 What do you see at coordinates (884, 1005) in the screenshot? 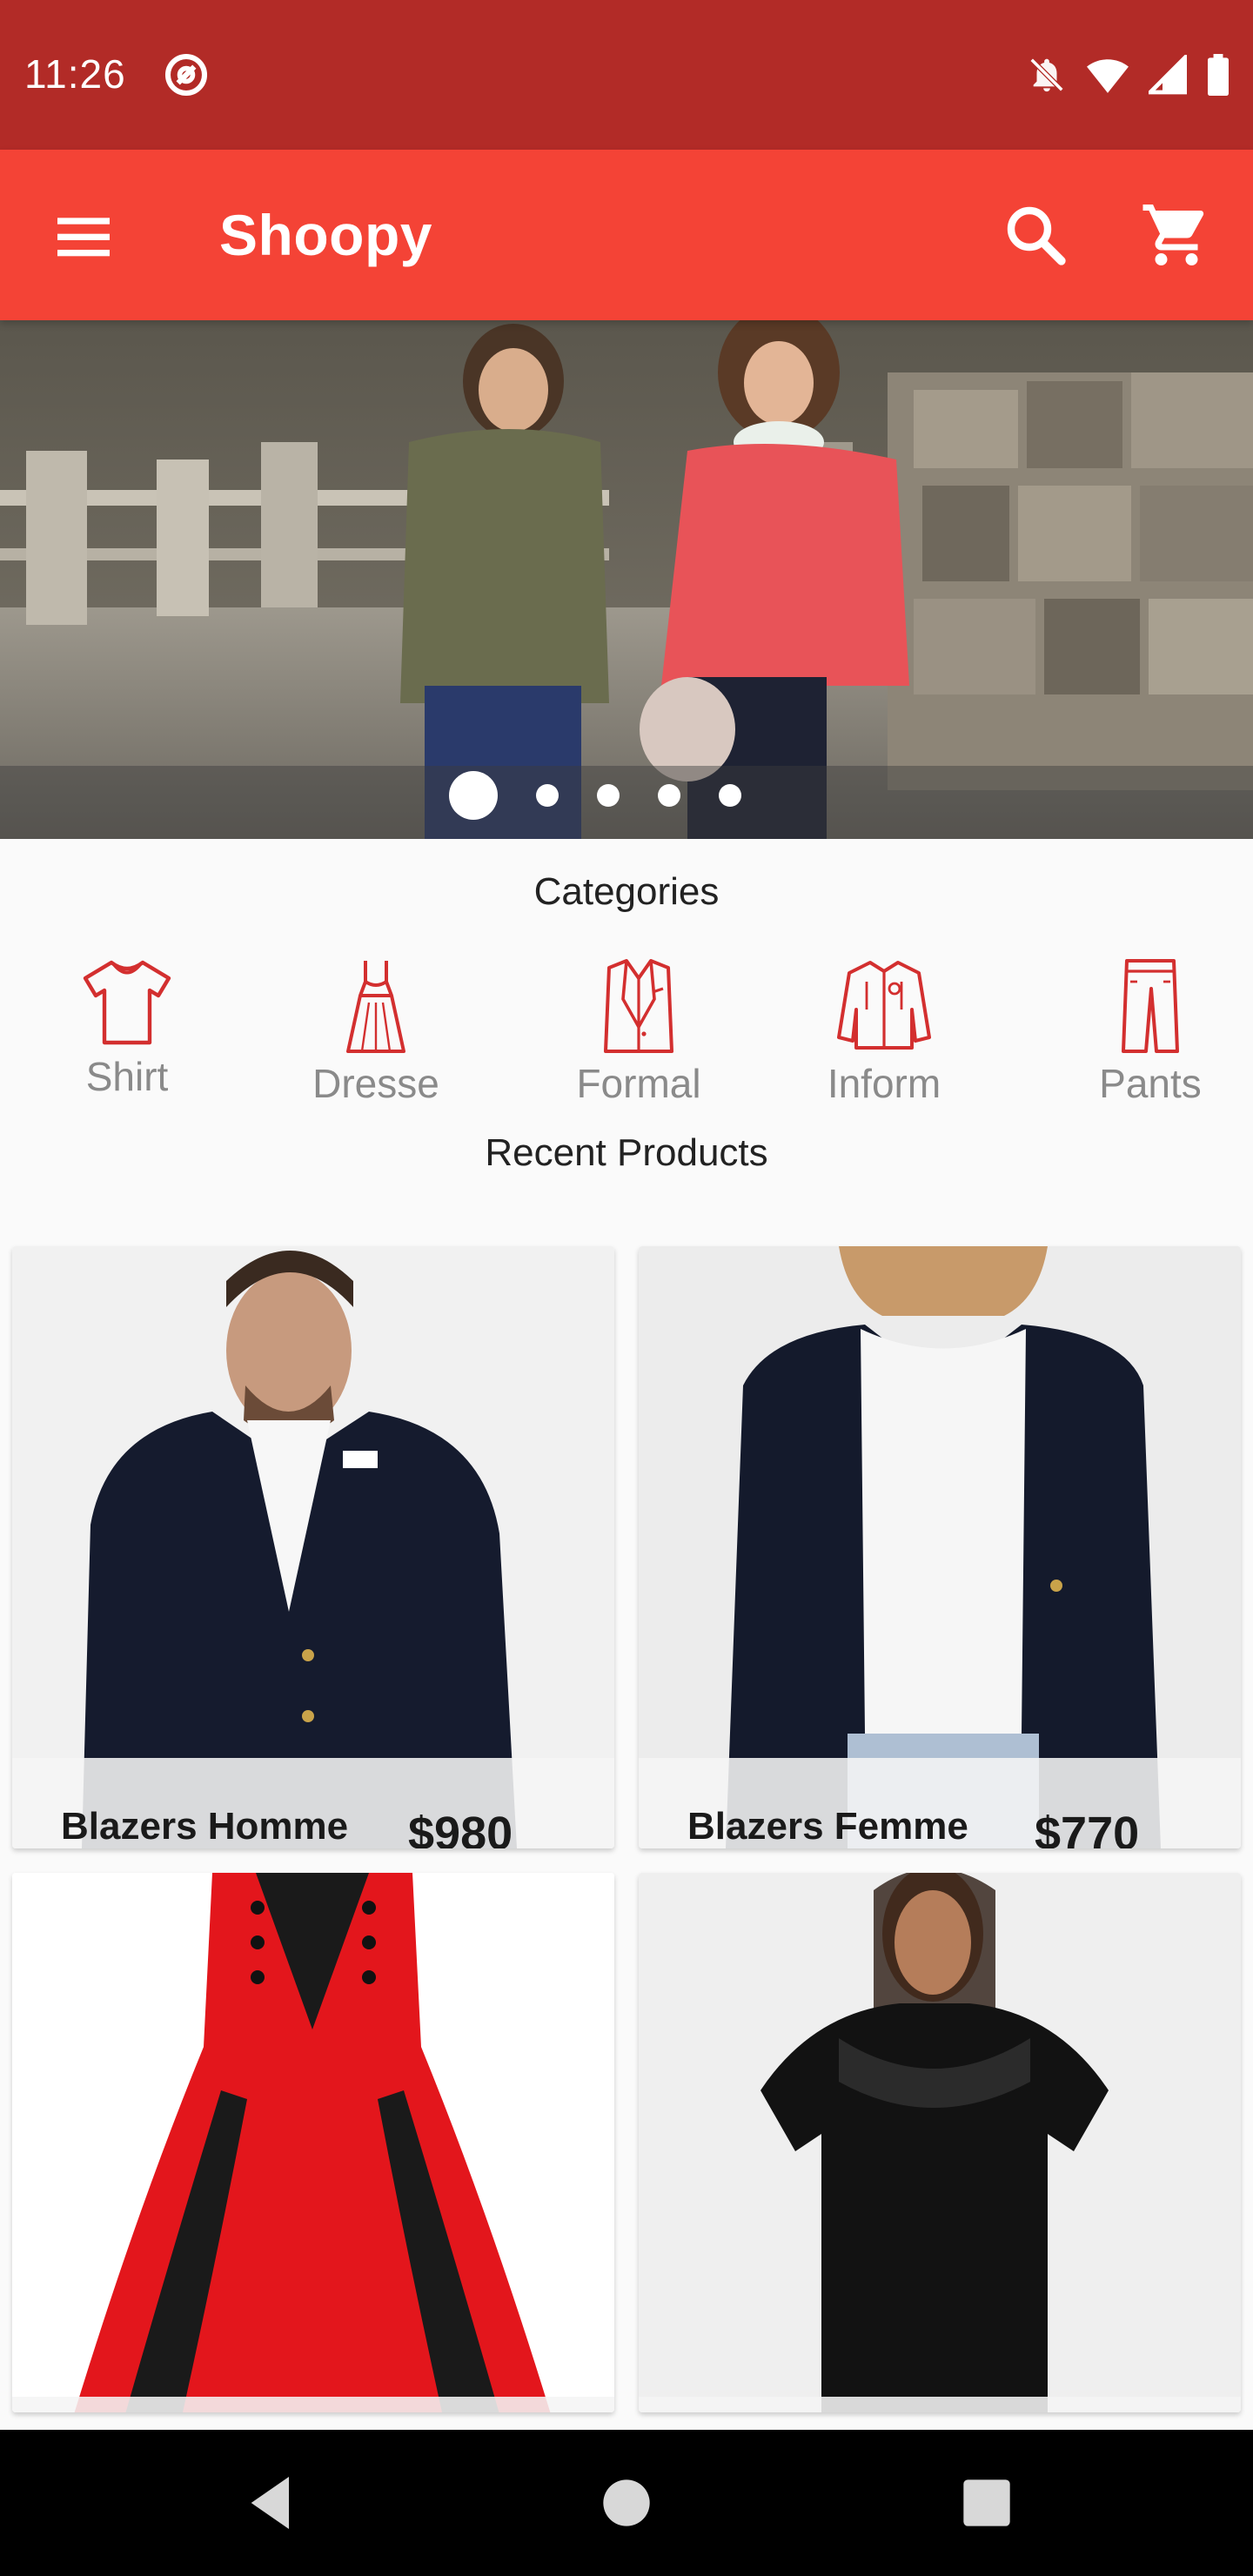
I see `jacket-icon` at bounding box center [884, 1005].